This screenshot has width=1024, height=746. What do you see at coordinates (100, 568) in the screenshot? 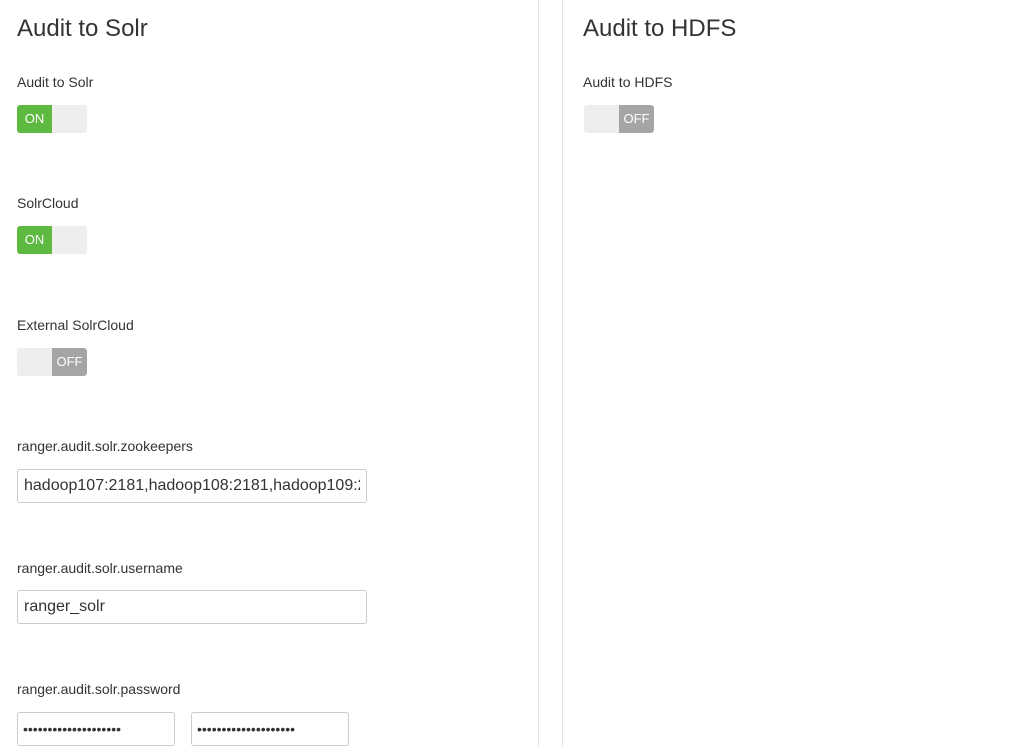
I see `username-label: ranger.audit.solr.username` at bounding box center [100, 568].